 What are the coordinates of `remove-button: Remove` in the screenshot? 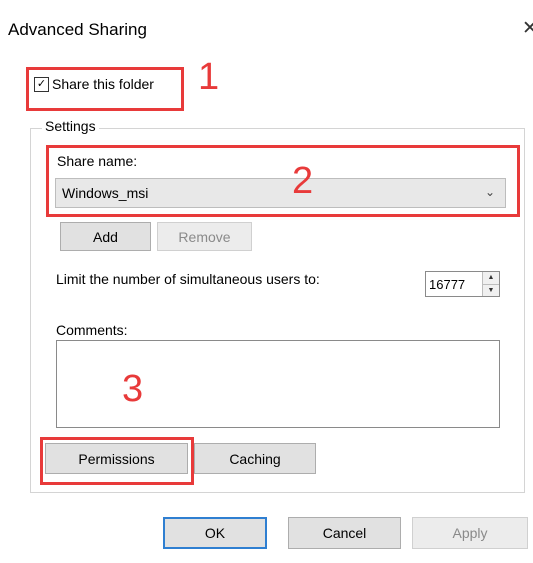 It's located at (204, 236).